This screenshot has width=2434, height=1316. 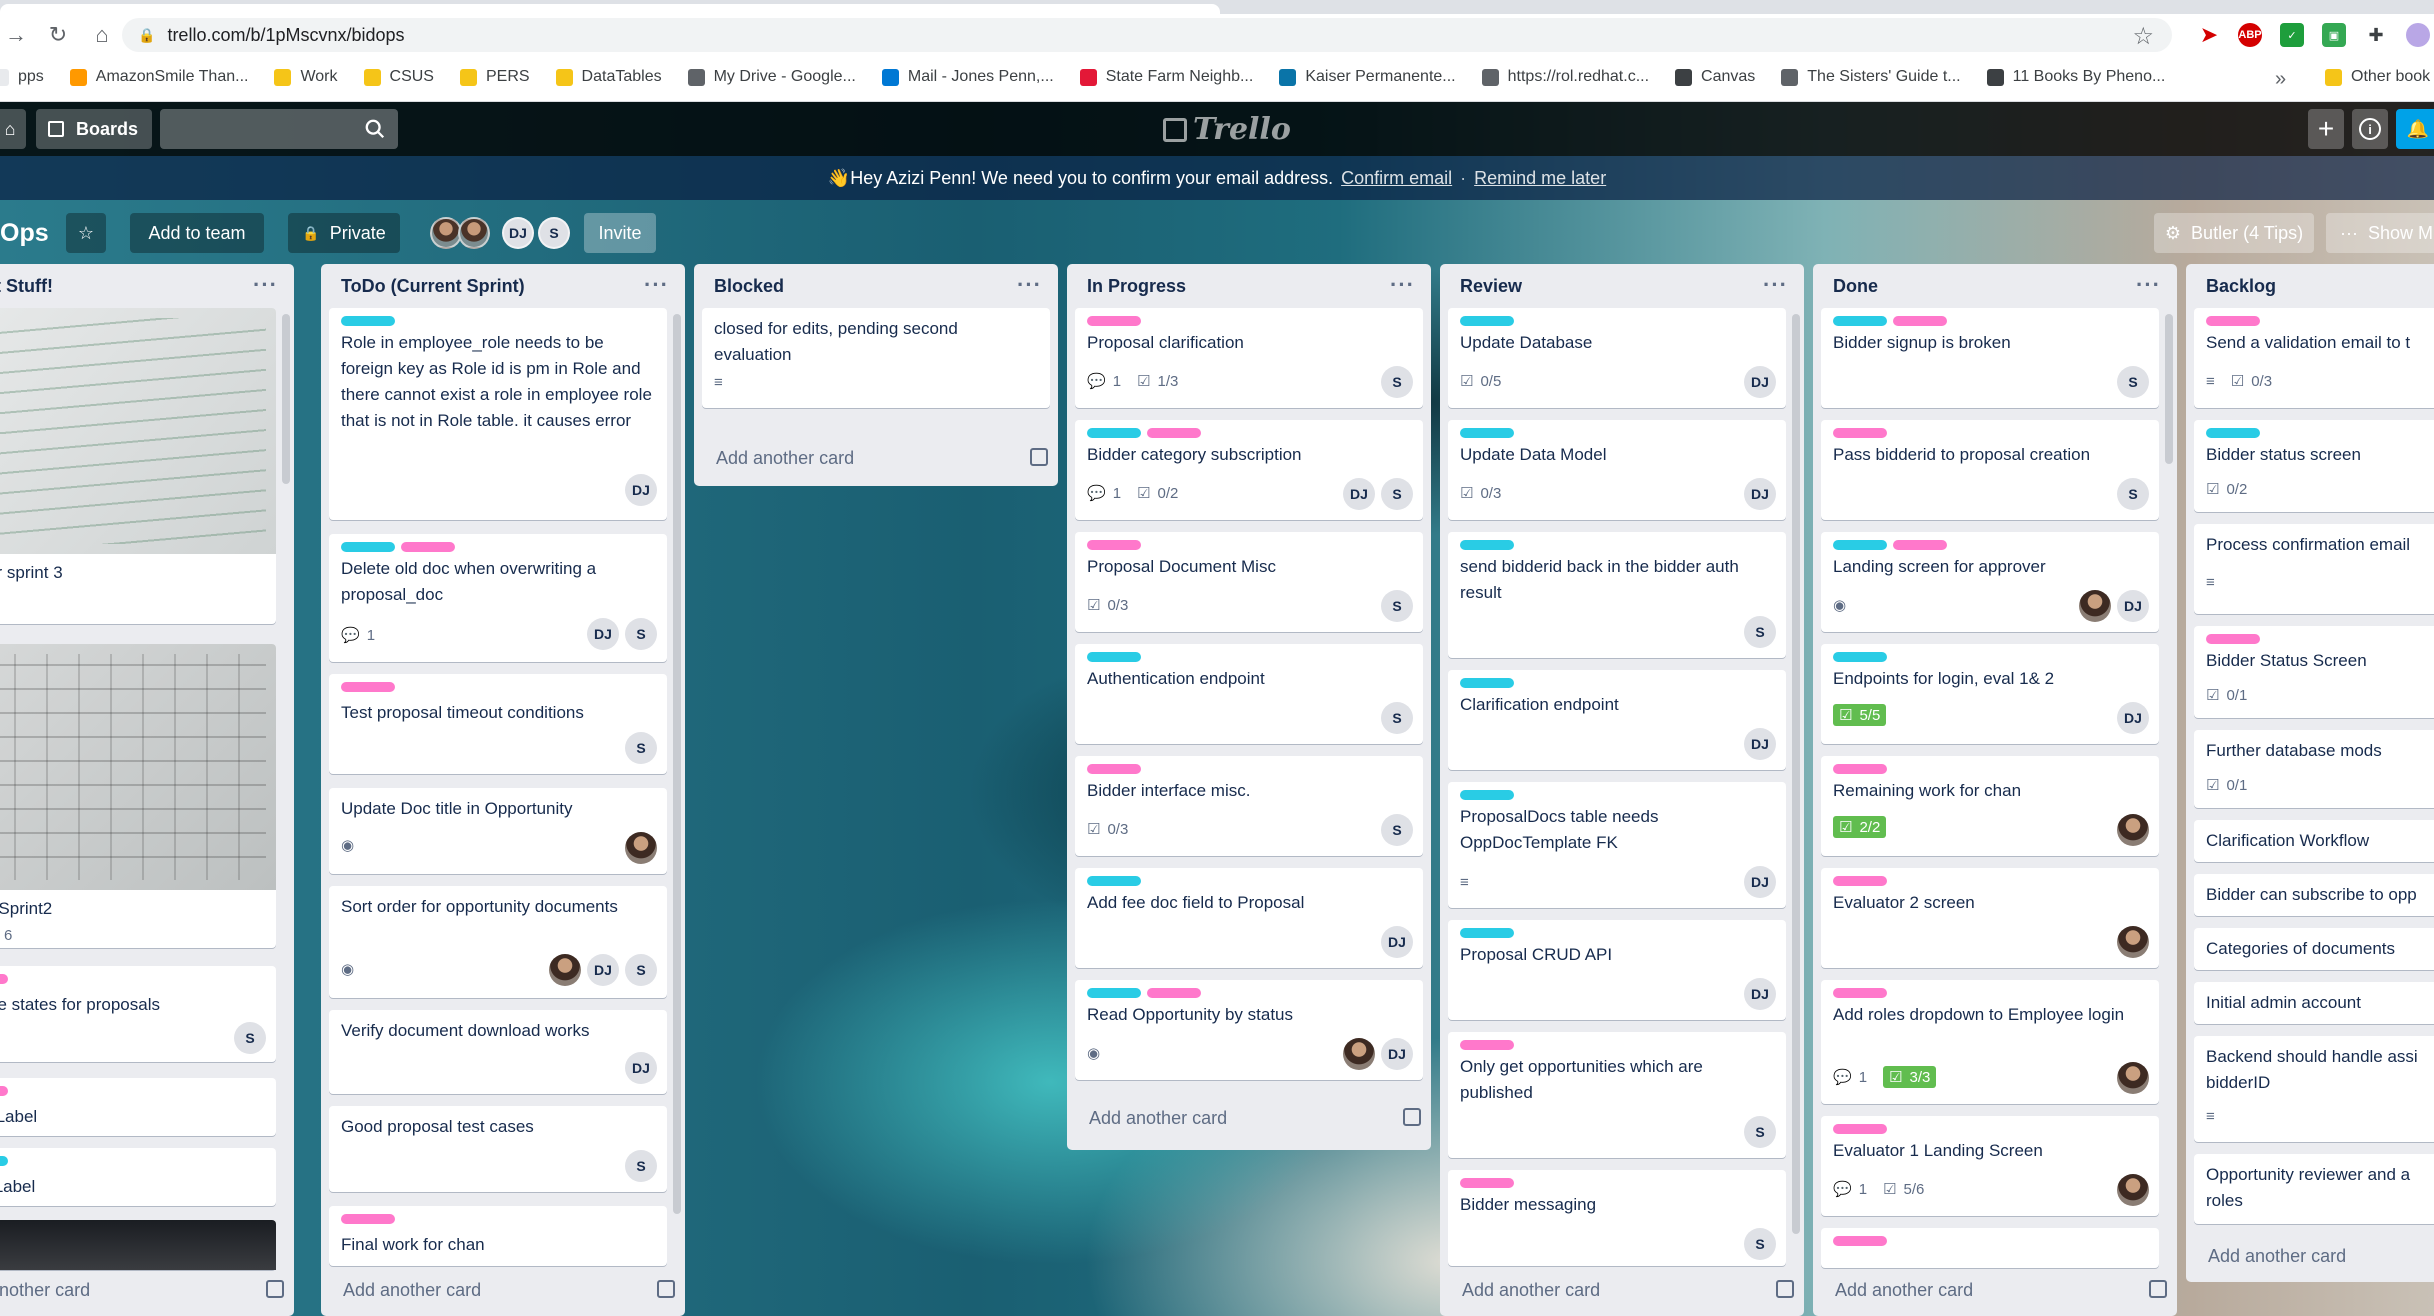 I want to click on member-avatar-s: S, so click(x=554, y=233).